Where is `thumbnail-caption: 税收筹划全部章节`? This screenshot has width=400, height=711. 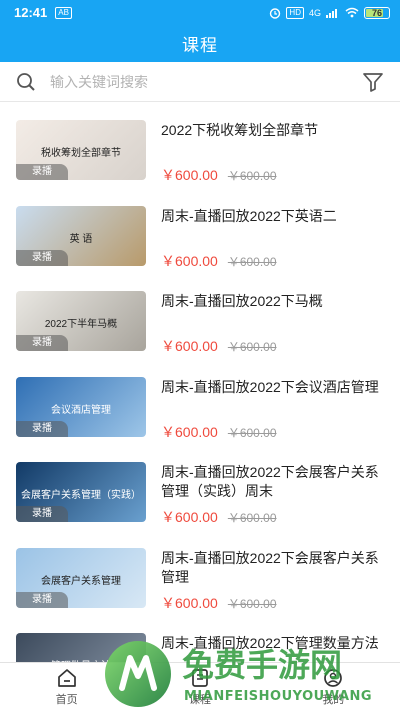 thumbnail-caption: 税收筹划全部章节 is located at coordinates (81, 153).